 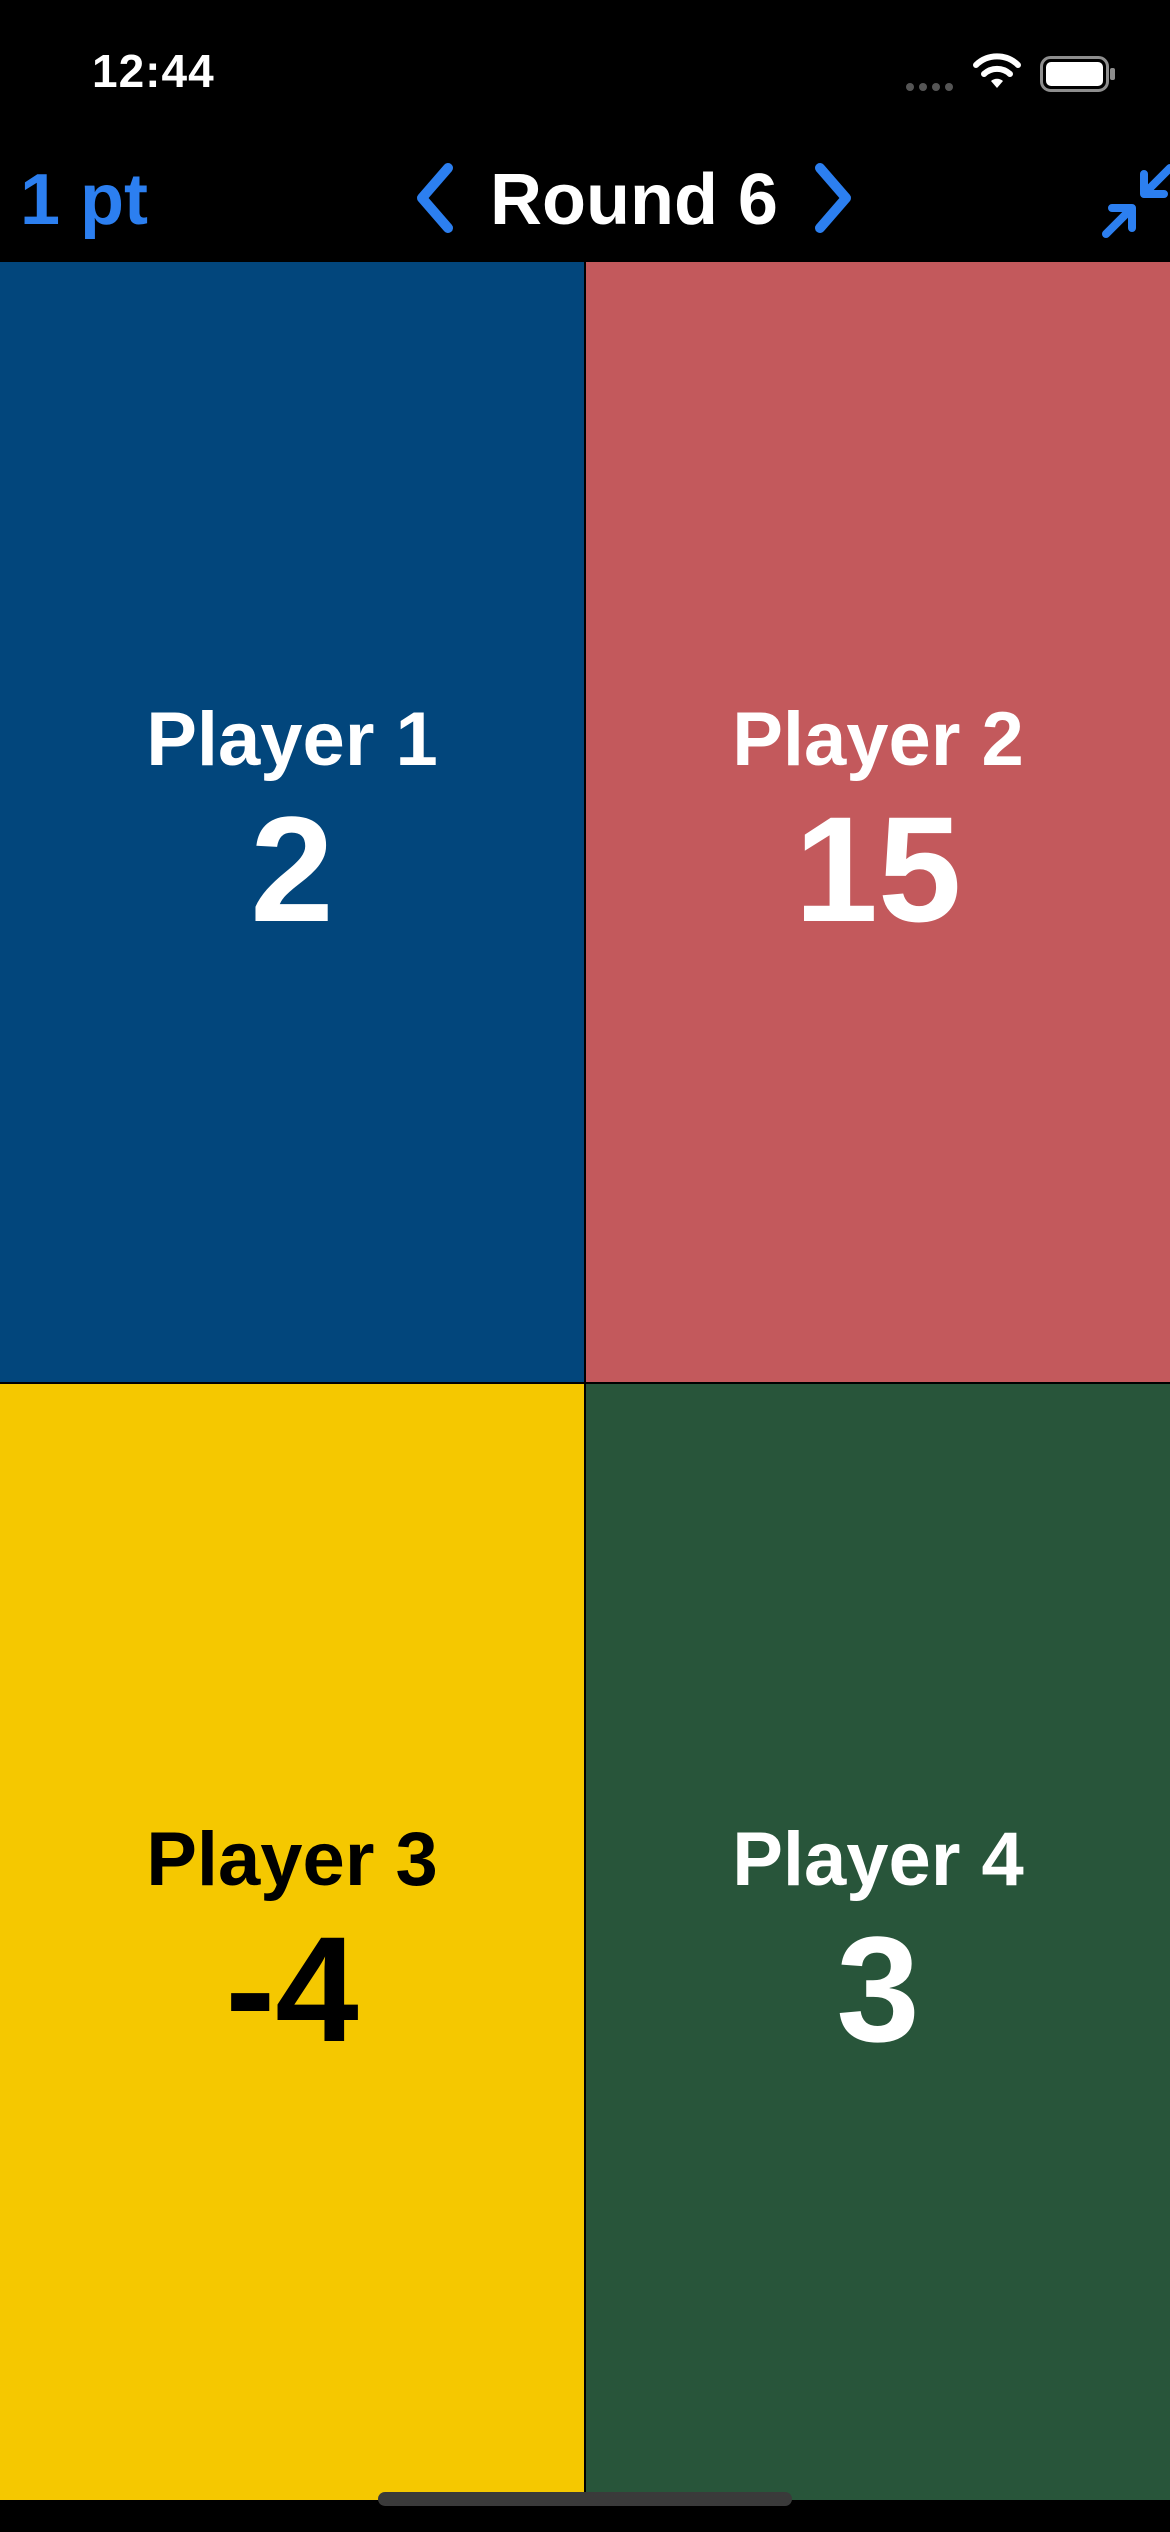 I want to click on nav-bar: 1 pt Round 6, so click(x=585, y=201).